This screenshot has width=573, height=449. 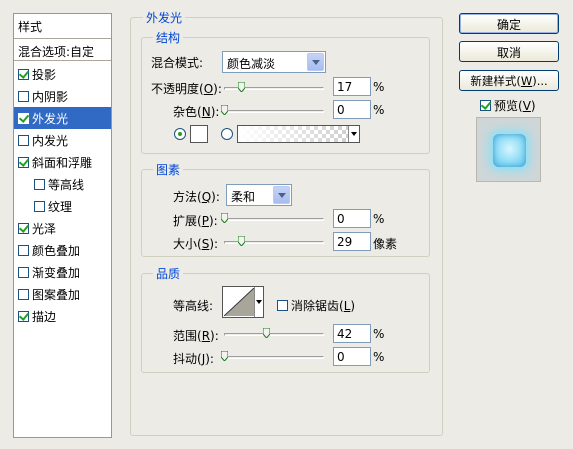 I want to click on noise-slider-track, so click(x=274, y=111).